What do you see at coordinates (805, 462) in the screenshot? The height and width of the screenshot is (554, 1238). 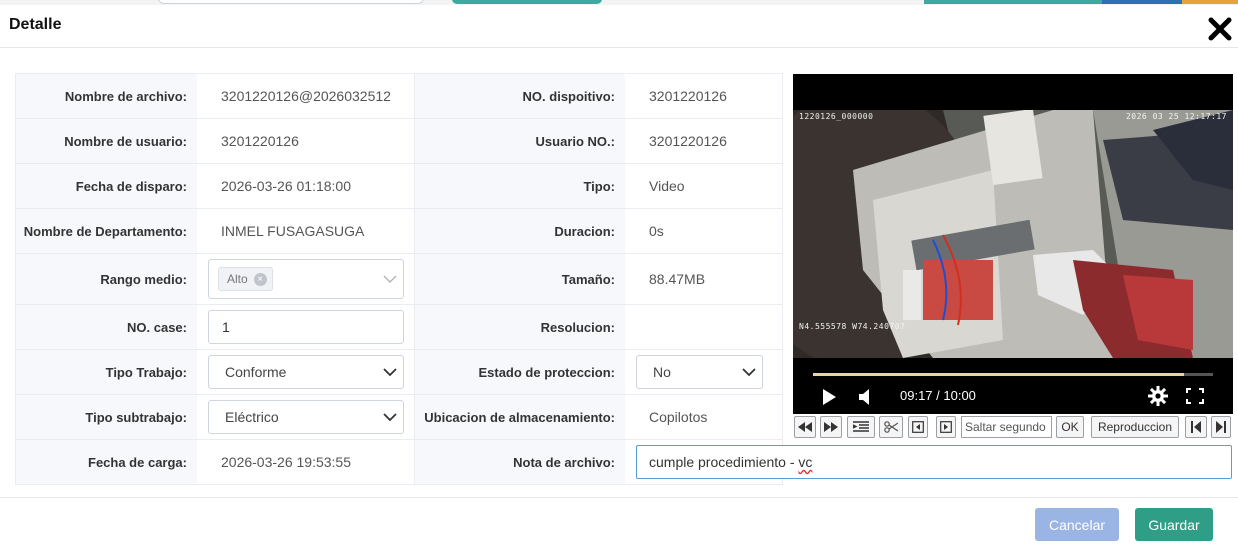 I see `nota-flagged-word: vc` at bounding box center [805, 462].